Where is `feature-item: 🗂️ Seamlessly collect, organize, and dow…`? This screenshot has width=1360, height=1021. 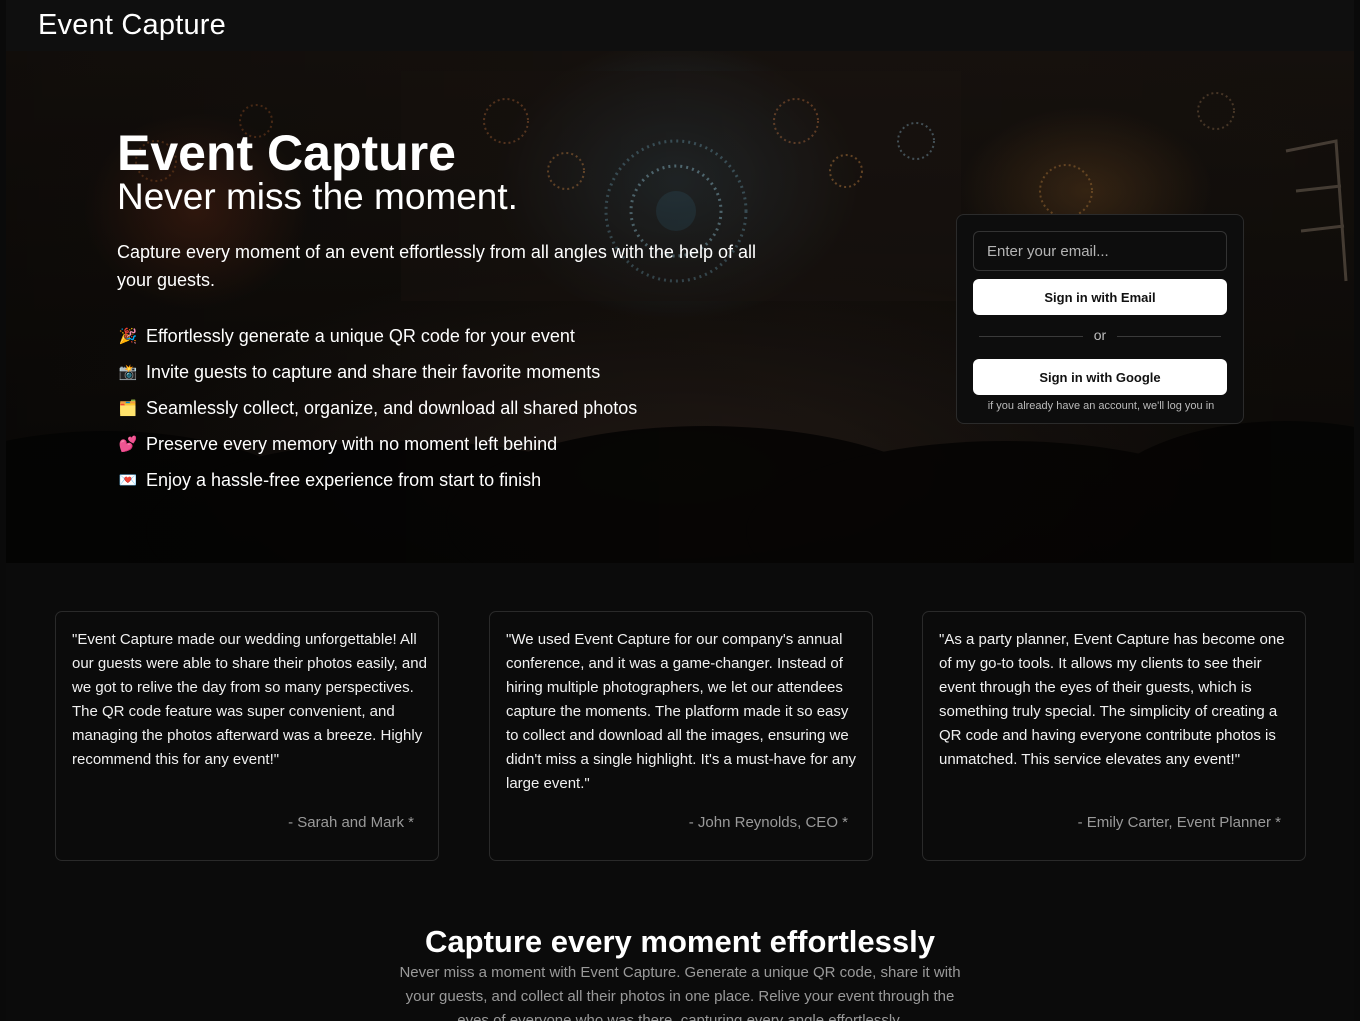 feature-item: 🗂️ Seamlessly collect, organize, and dow… is located at coordinates (377, 408).